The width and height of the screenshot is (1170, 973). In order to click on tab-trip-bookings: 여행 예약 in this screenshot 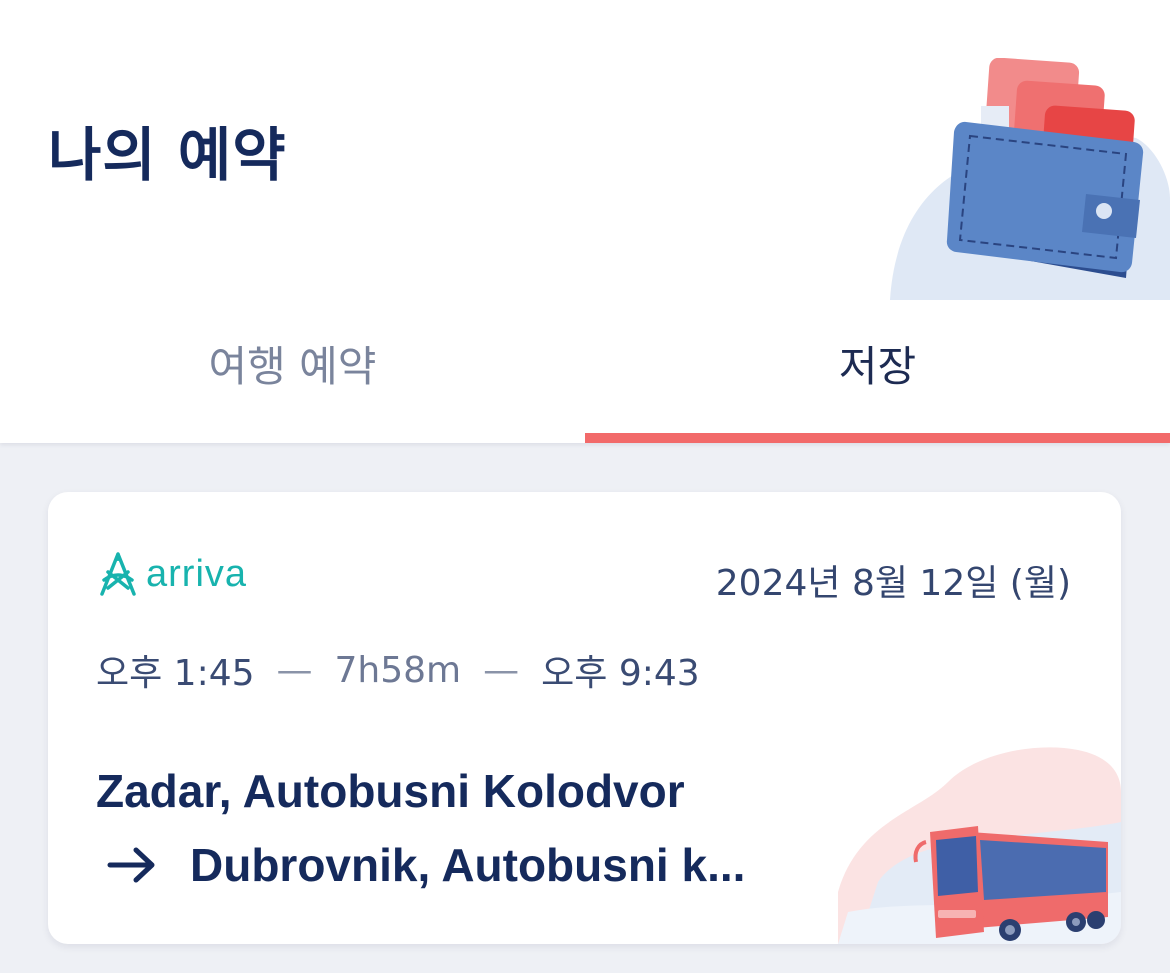, I will do `click(292, 371)`.